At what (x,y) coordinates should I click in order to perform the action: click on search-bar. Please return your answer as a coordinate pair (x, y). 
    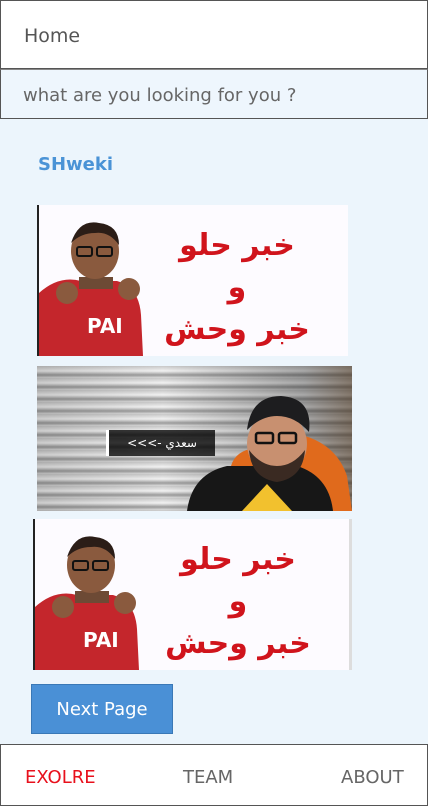
    Looking at the image, I should click on (214, 94).